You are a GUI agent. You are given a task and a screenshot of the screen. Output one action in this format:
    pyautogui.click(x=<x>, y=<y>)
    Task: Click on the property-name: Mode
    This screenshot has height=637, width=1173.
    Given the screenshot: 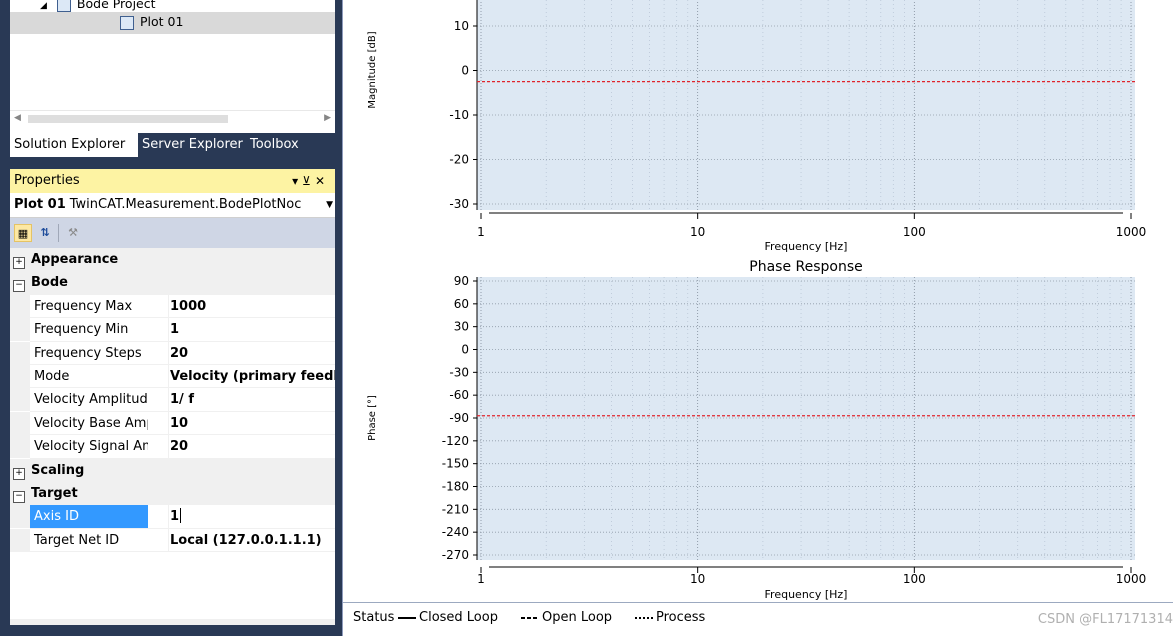 What is the action you would take?
    pyautogui.click(x=79, y=376)
    